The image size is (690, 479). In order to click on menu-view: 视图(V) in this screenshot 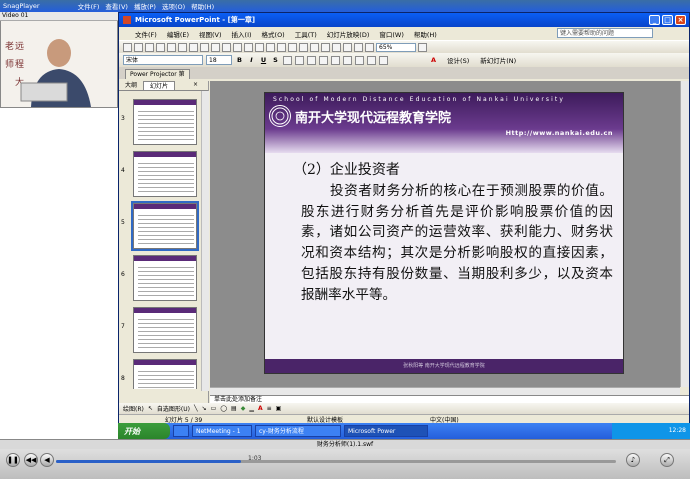, I will do `click(210, 34)`.